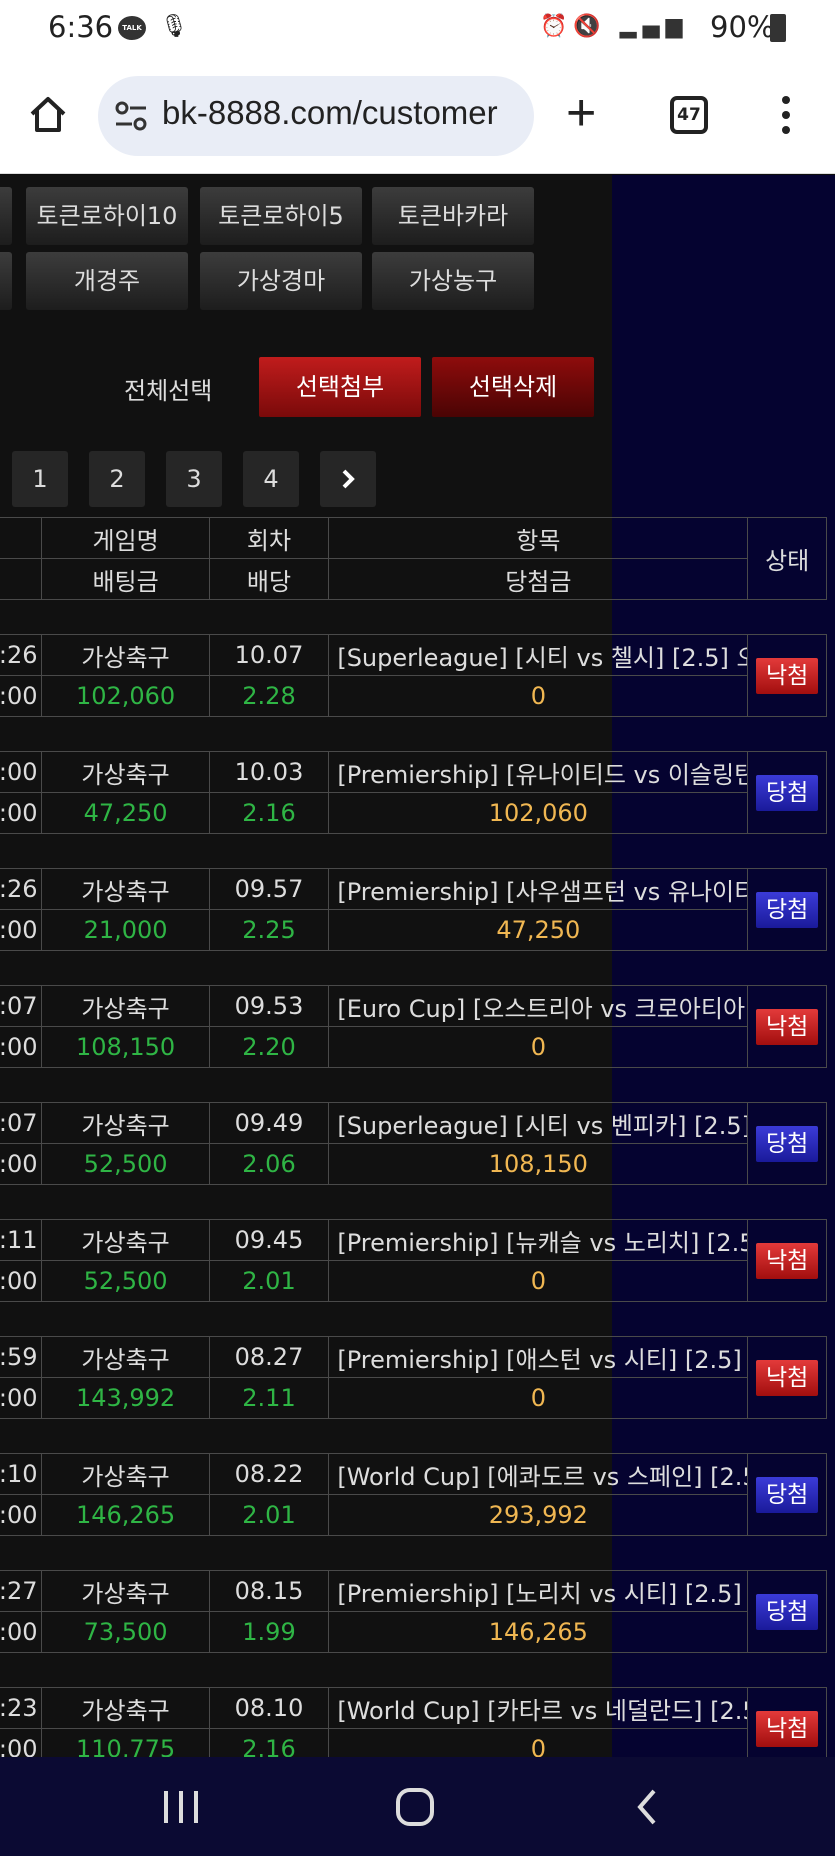 The image size is (835, 1856). Describe the element at coordinates (21, 1240) in the screenshot. I see `time-cell: :11` at that location.